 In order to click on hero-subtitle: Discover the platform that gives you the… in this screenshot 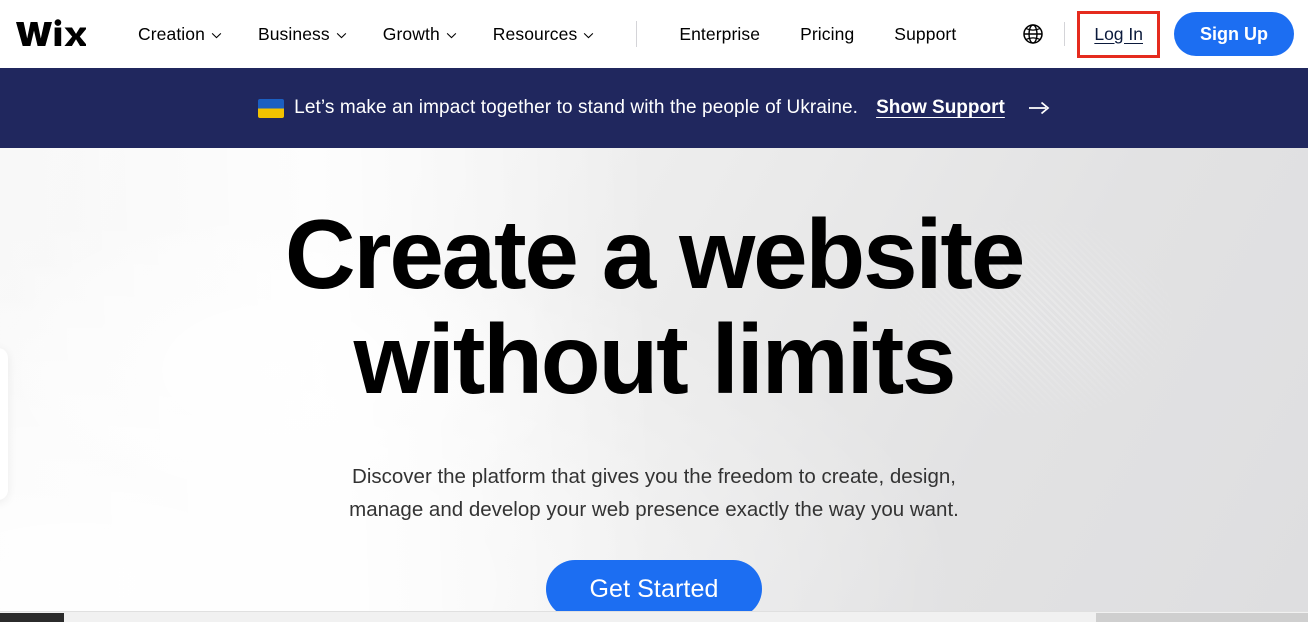, I will do `click(654, 493)`.